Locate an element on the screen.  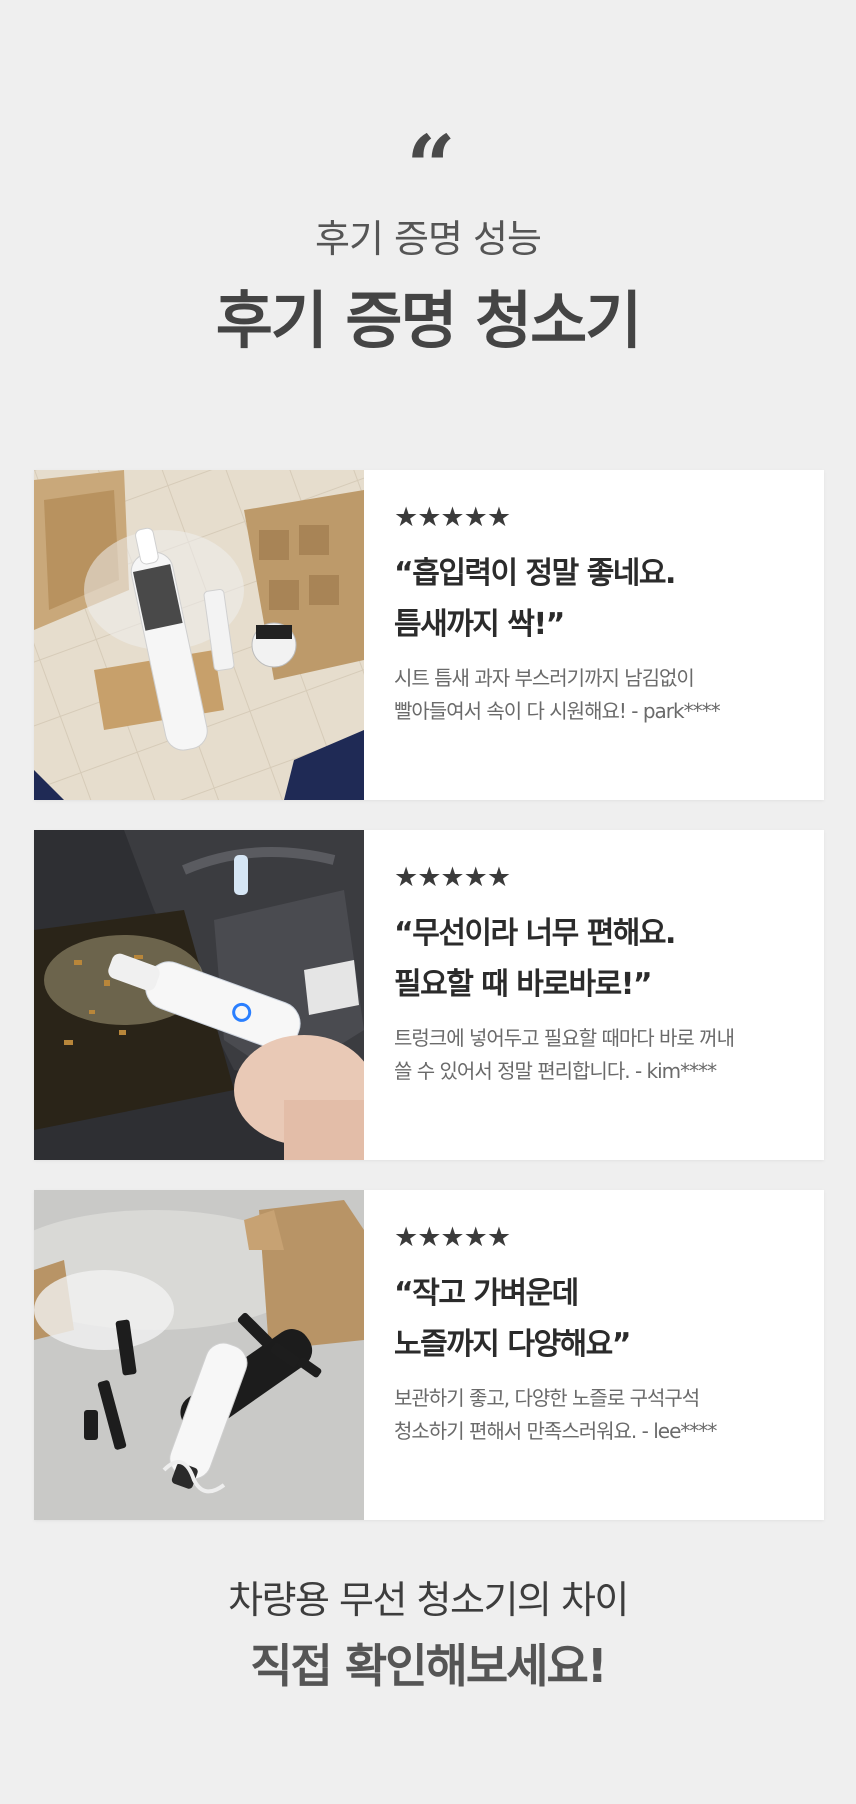
review-body-line: 빨아들여서 속이 다 시원해요! - park**** is located at coordinates (557, 711).